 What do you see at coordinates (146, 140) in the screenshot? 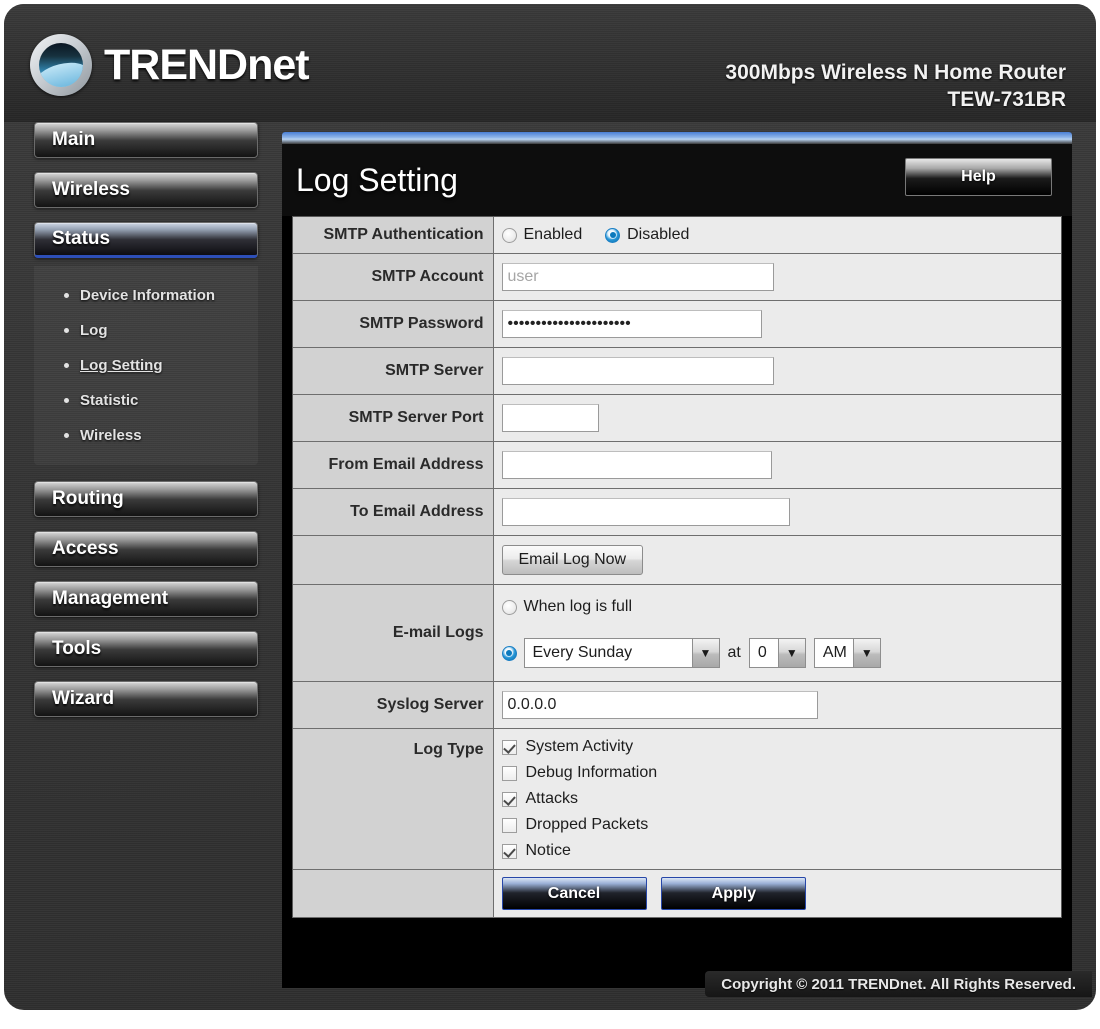
I see `sidebar-item-main: Main` at bounding box center [146, 140].